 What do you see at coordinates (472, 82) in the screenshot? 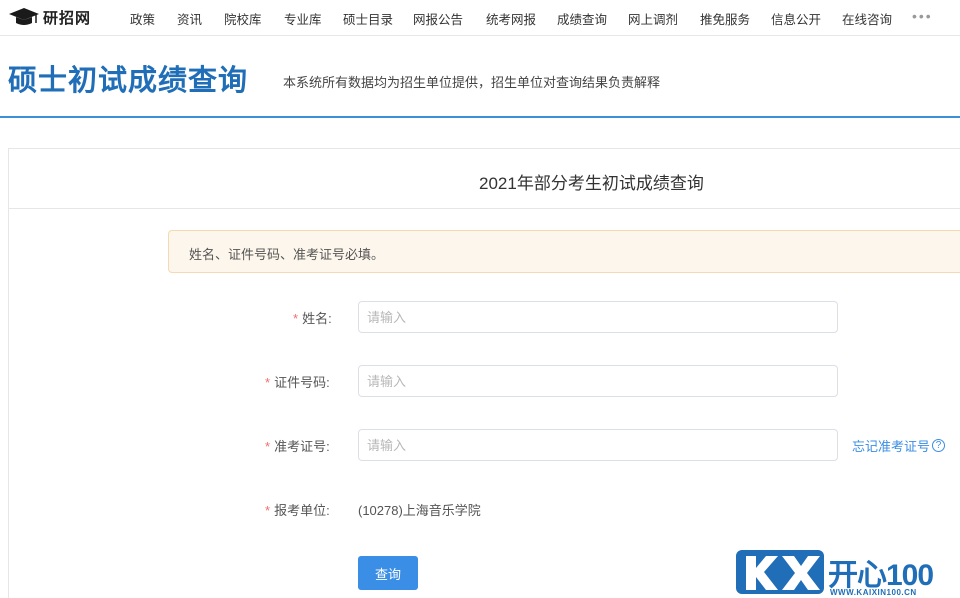
I see `page-subtitle: 本系统所有数据均为招生单位提供，招生单位对查询结果负责解释` at bounding box center [472, 82].